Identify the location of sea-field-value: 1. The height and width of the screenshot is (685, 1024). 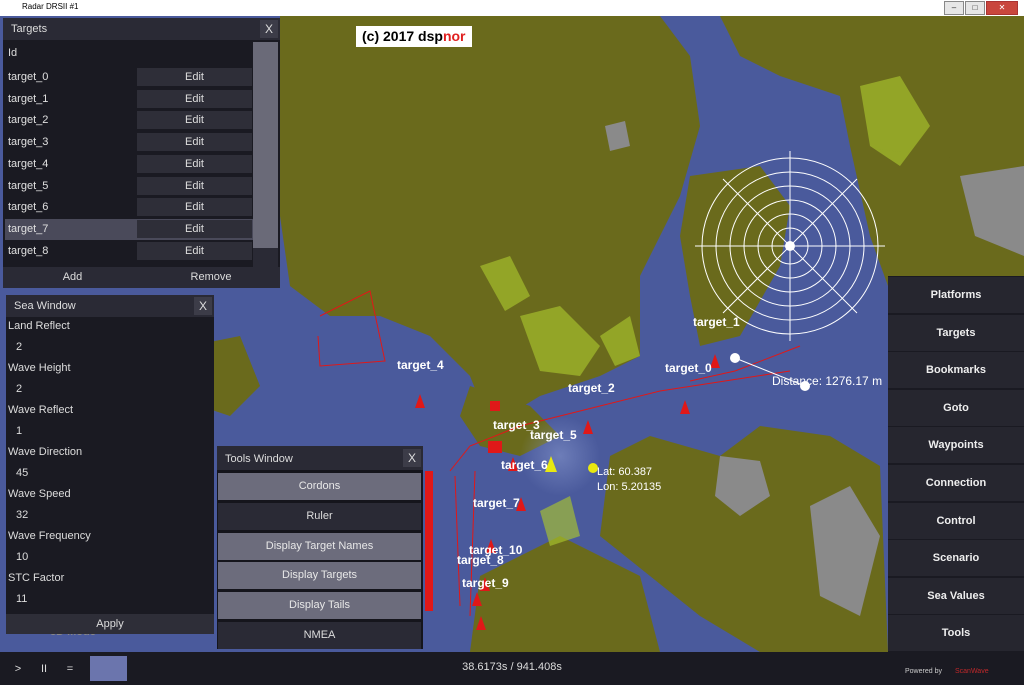
(19, 431).